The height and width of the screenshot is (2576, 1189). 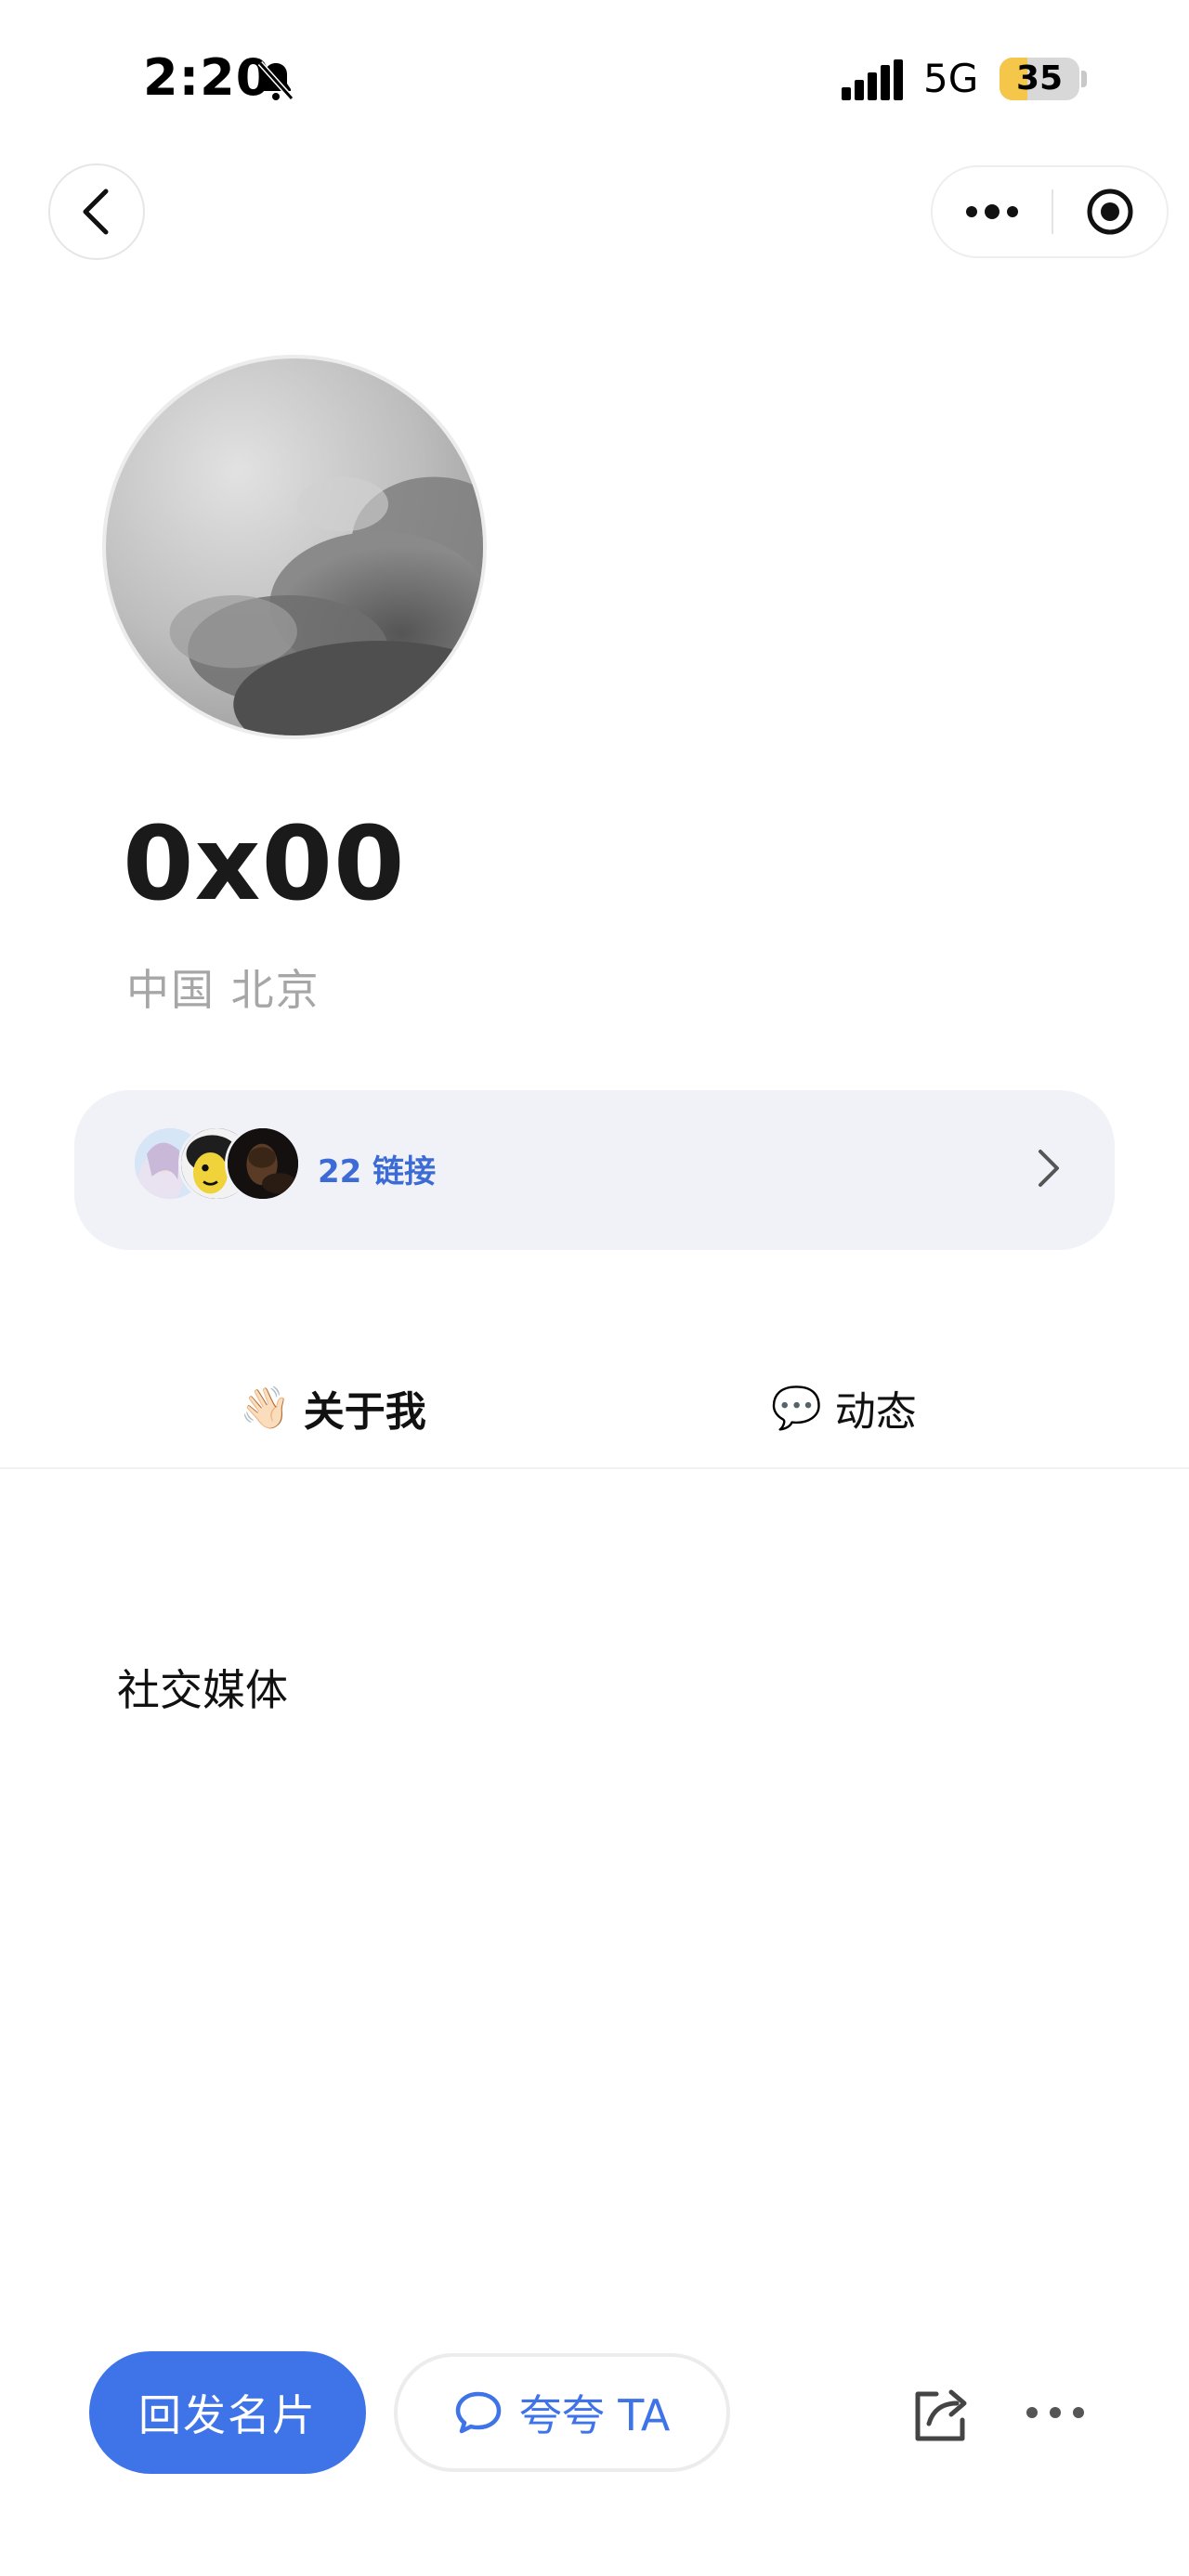 I want to click on tab-feed: 💬 动态, so click(x=844, y=1408).